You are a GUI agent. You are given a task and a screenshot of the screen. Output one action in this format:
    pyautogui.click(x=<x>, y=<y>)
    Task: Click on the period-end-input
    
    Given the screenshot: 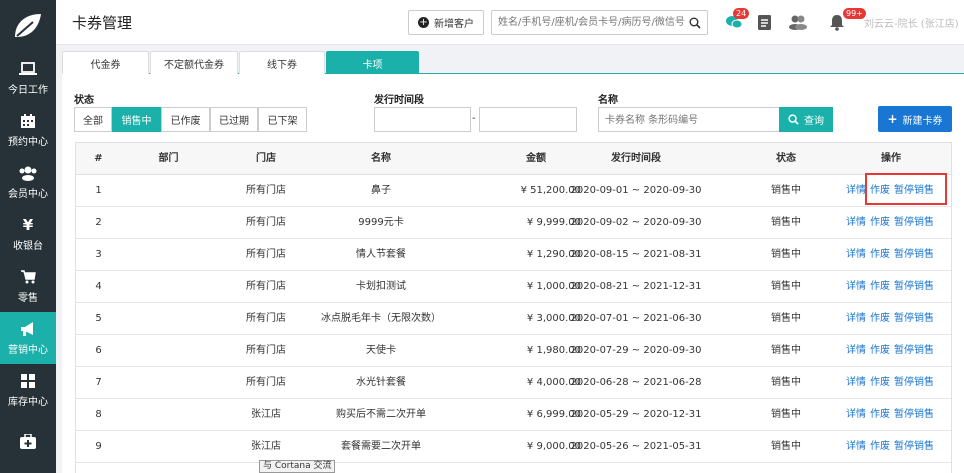 What is the action you would take?
    pyautogui.click(x=528, y=119)
    